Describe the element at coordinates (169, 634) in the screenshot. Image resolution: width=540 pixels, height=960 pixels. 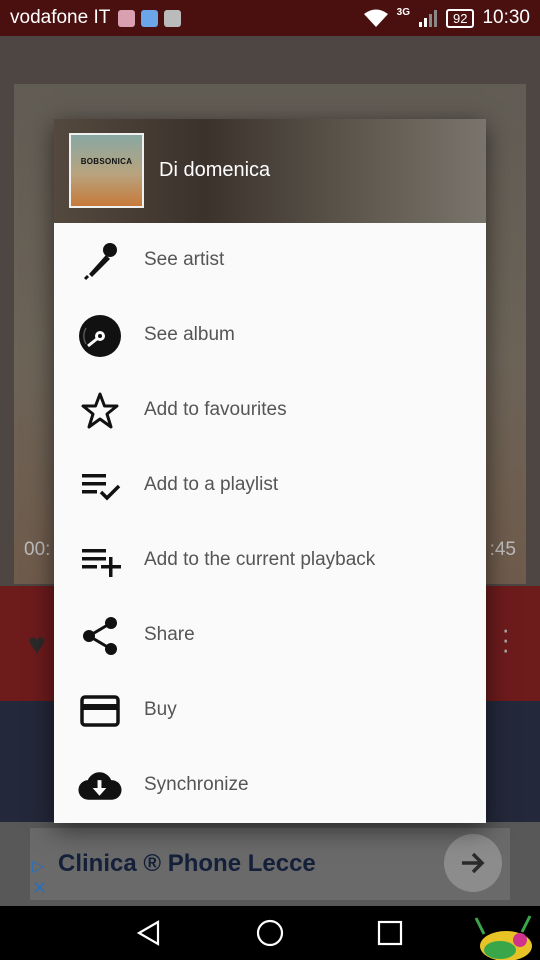
I see `menu-label: Share` at that location.